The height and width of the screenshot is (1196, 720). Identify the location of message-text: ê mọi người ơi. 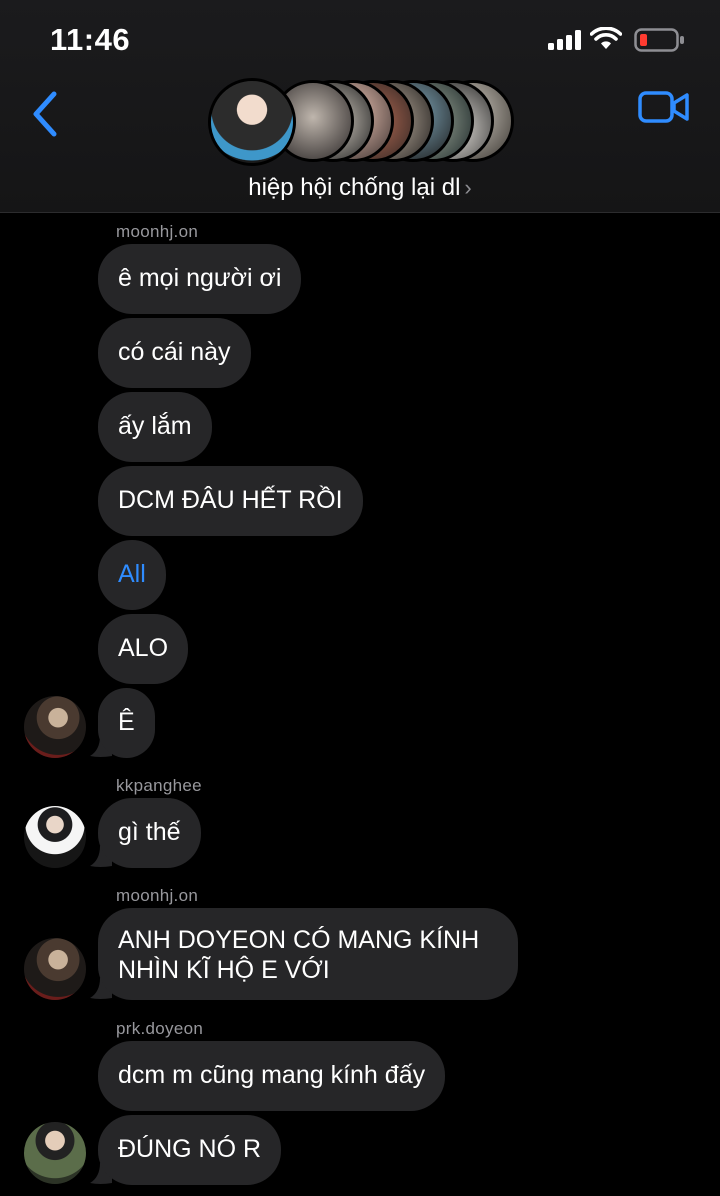
(200, 278).